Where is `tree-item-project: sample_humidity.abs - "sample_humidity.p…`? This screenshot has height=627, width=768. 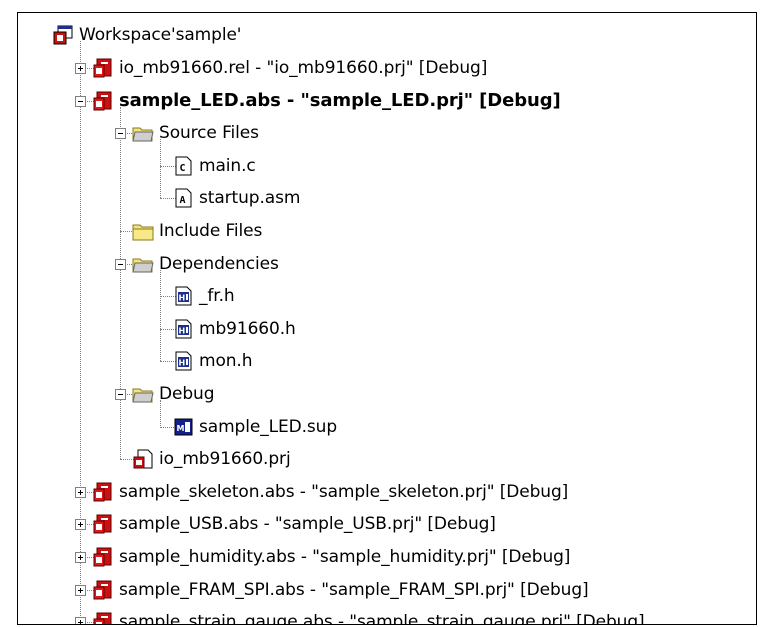
tree-item-project: sample_humidity.abs - "sample_humidity.p… is located at coordinates (331, 557).